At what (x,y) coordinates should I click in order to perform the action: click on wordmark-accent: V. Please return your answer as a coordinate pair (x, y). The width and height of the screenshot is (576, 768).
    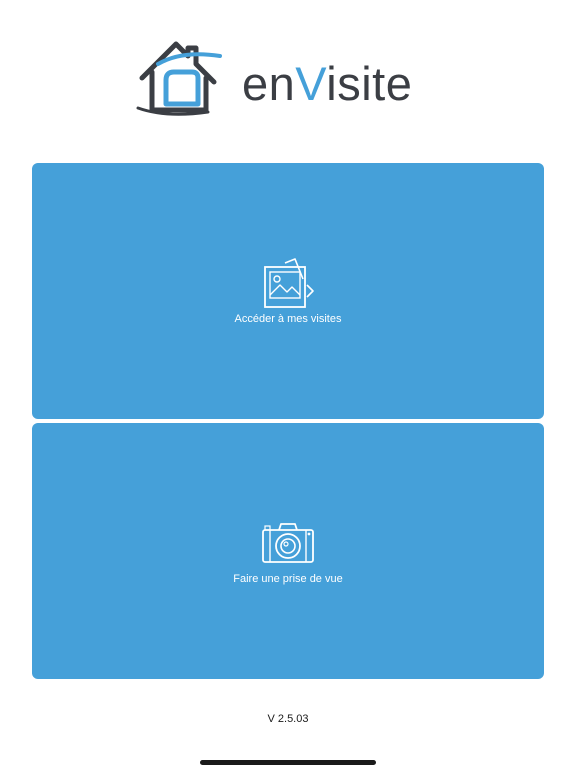
    Looking at the image, I should click on (311, 83).